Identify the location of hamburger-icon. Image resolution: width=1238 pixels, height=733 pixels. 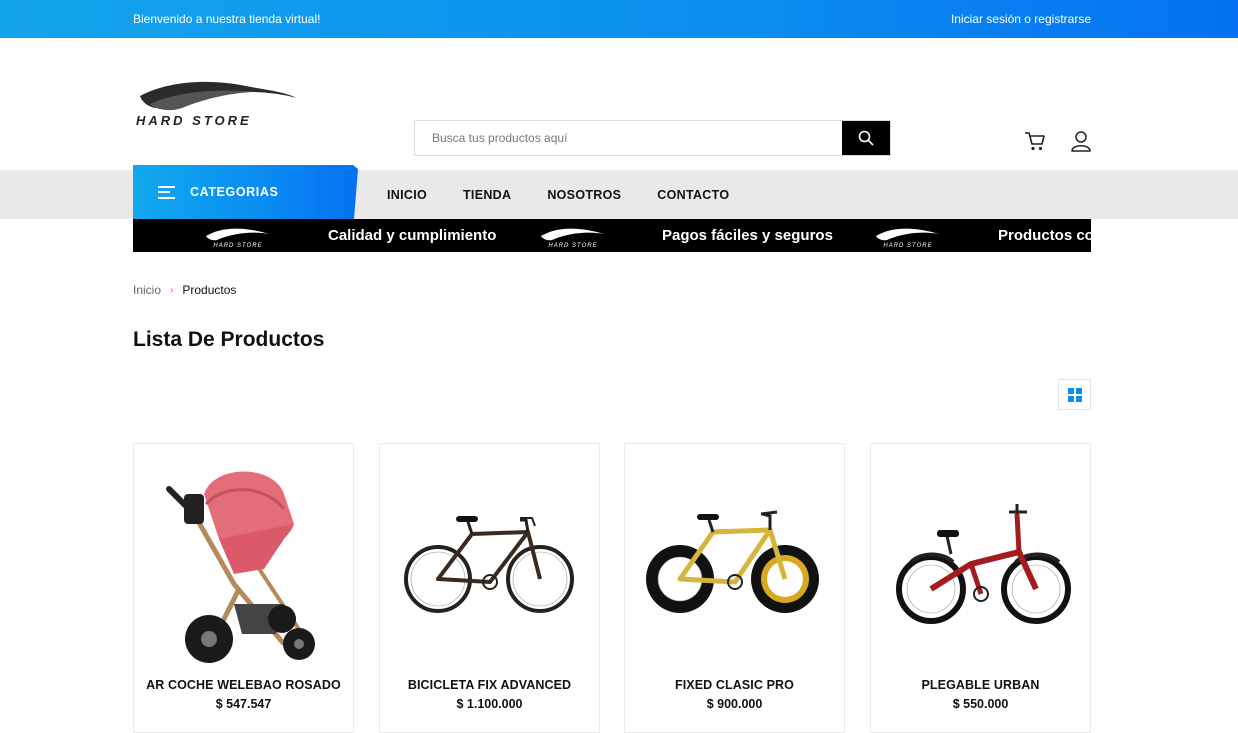
(166, 192).